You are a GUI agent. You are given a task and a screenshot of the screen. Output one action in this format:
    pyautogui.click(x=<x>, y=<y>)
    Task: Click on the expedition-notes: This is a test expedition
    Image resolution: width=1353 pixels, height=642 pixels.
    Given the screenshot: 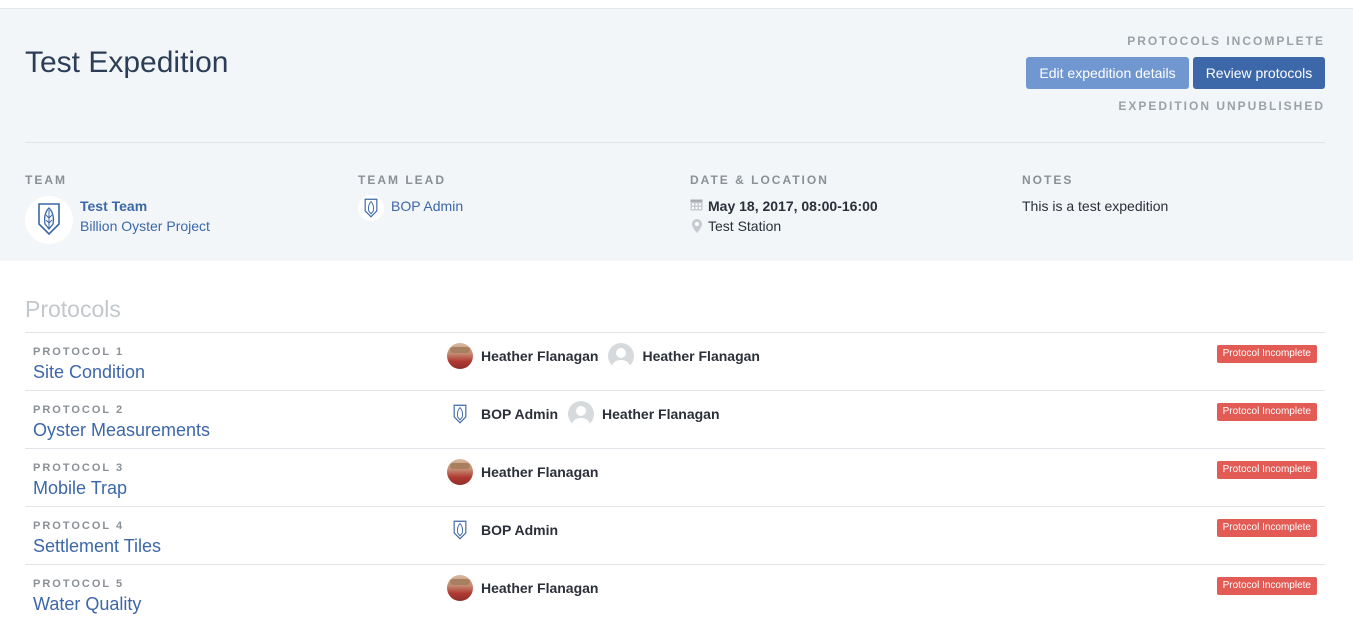 What is the action you would take?
    pyautogui.click(x=1095, y=206)
    